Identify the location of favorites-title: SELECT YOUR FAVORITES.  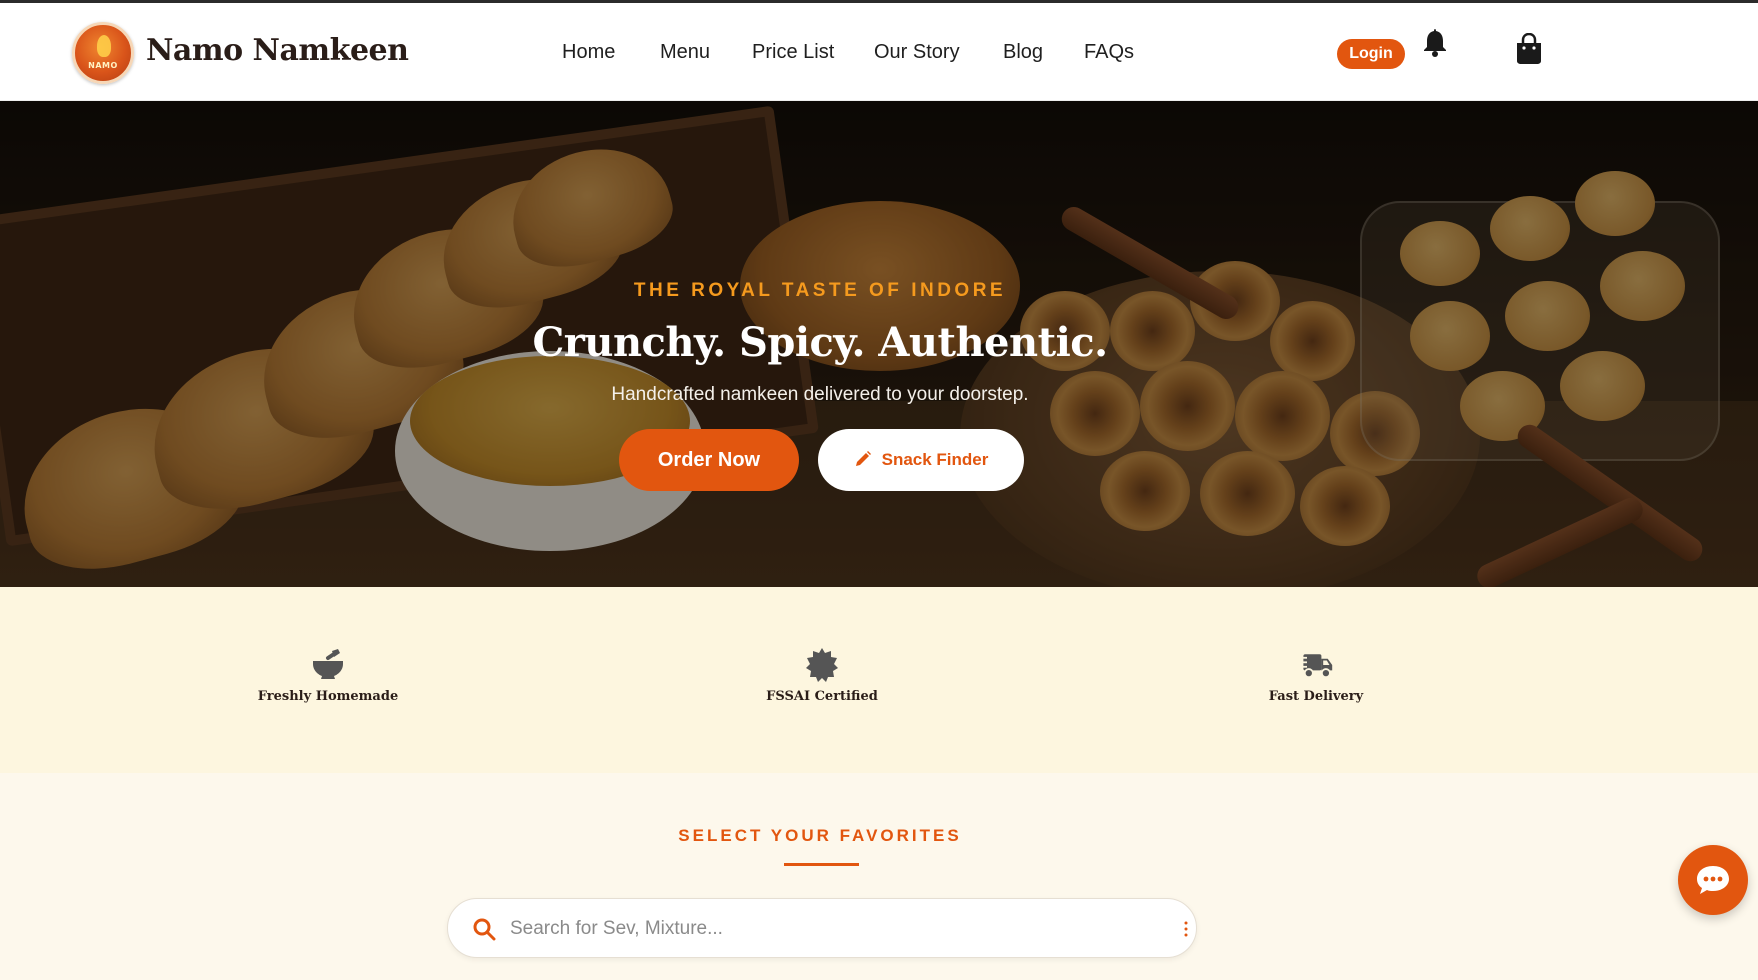
(820, 835).